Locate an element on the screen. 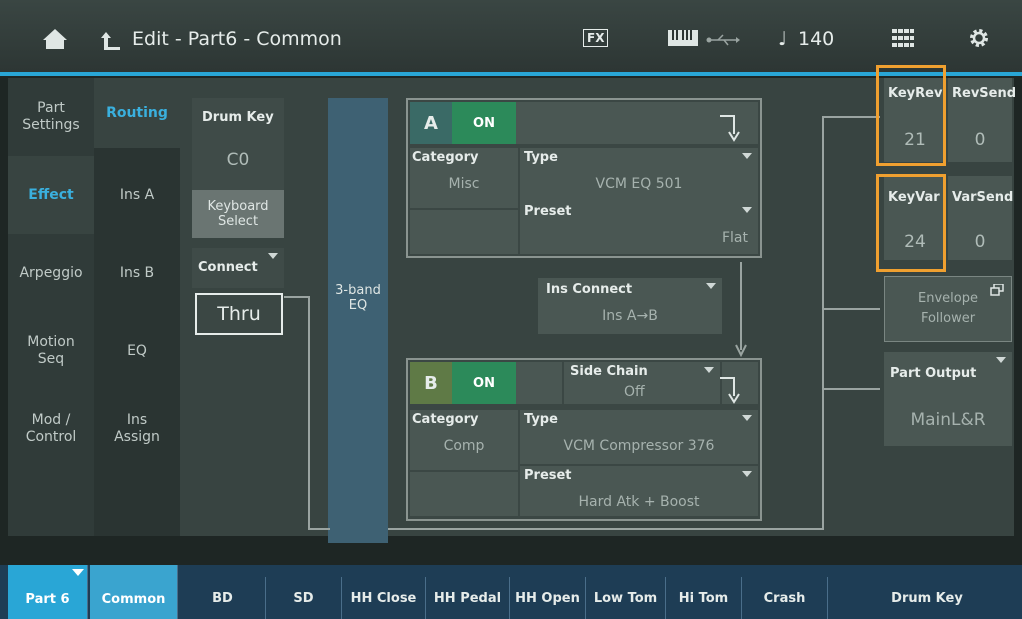  tab-mod-control: Mod / Control is located at coordinates (51, 429).